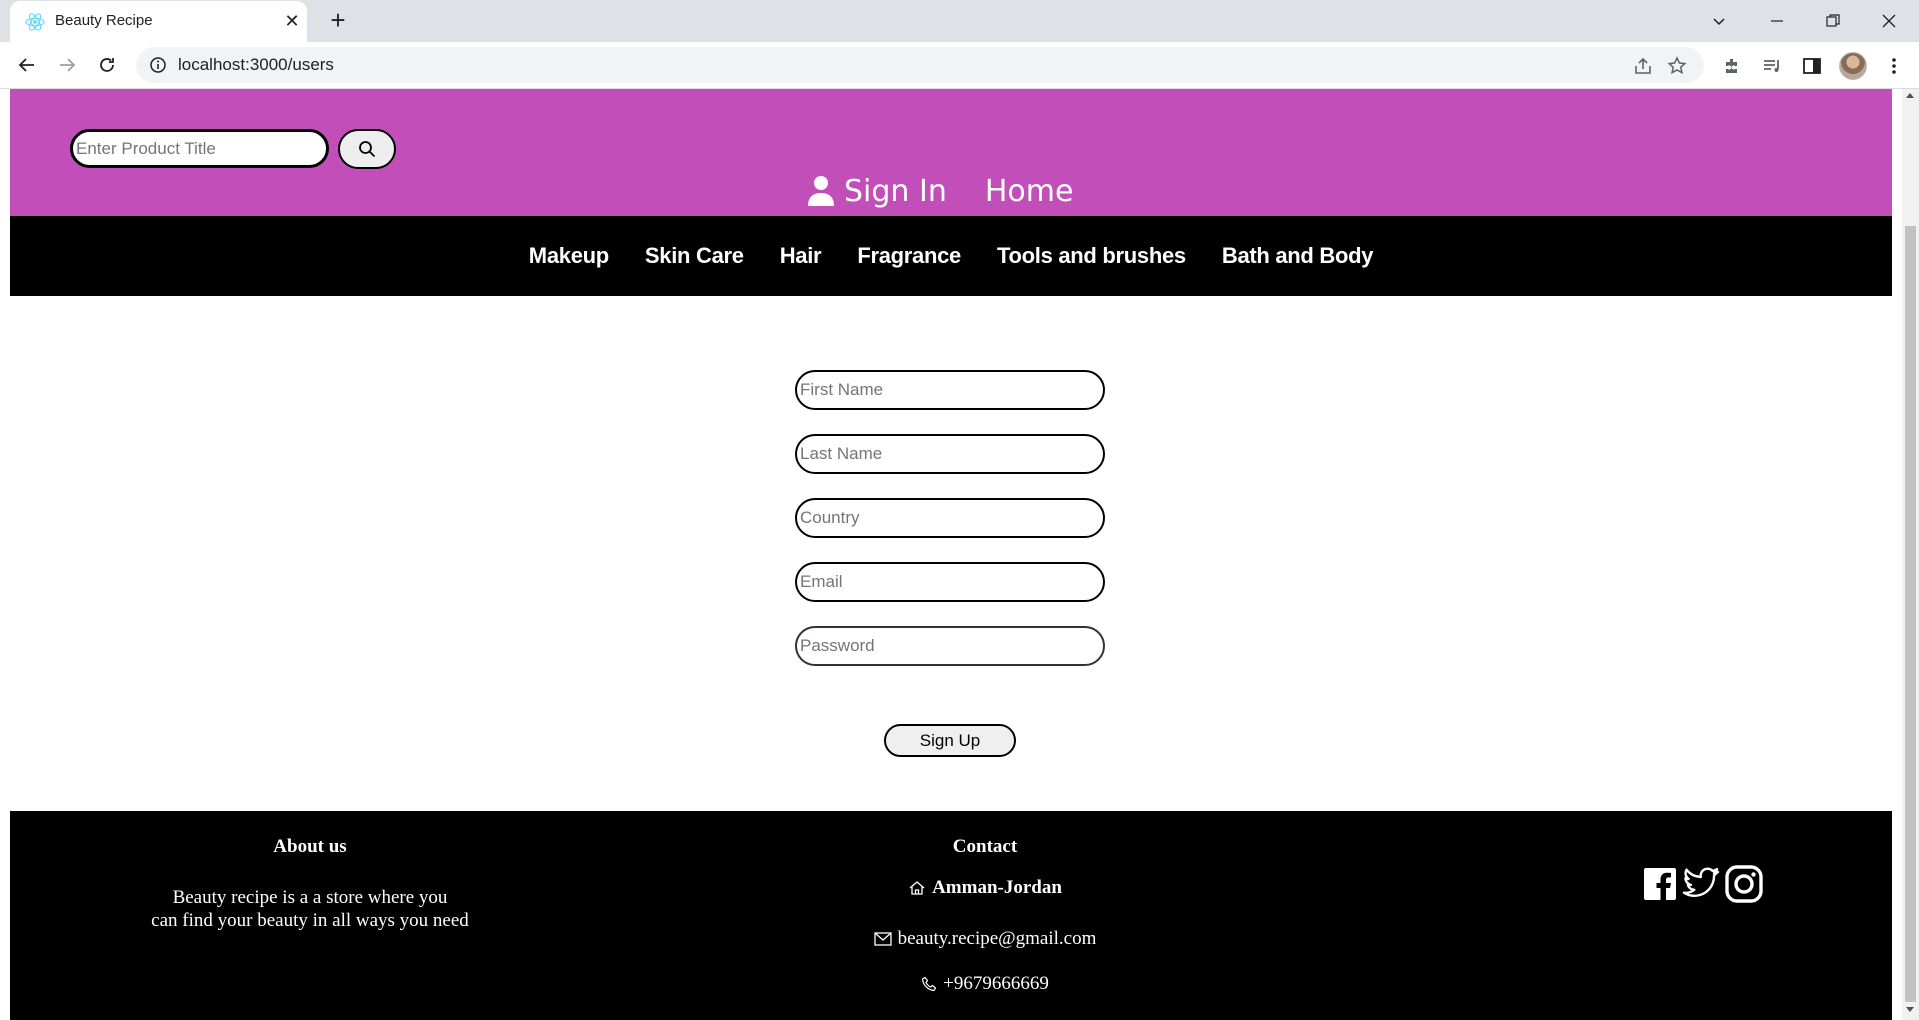 The height and width of the screenshot is (1020, 1919). What do you see at coordinates (996, 984) in the screenshot?
I see `phone-text: +9679666669` at bounding box center [996, 984].